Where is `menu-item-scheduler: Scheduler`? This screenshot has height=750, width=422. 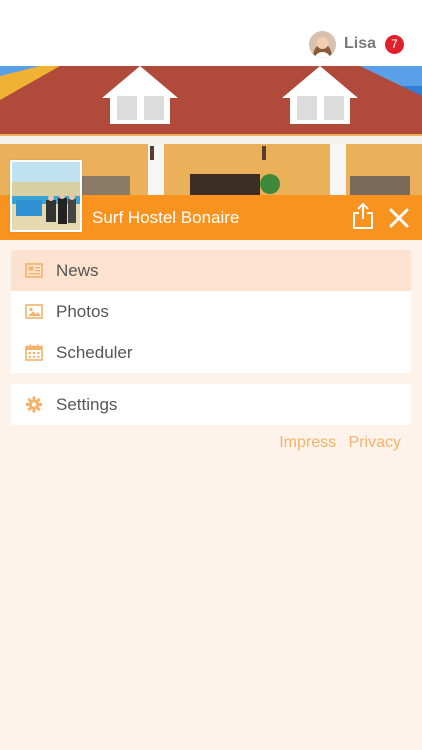 menu-item-scheduler: Scheduler is located at coordinates (211, 352).